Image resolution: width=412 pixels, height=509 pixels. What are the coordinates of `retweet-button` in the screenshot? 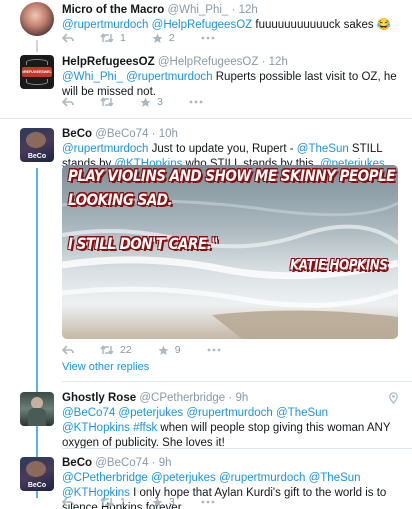 It's located at (107, 102).